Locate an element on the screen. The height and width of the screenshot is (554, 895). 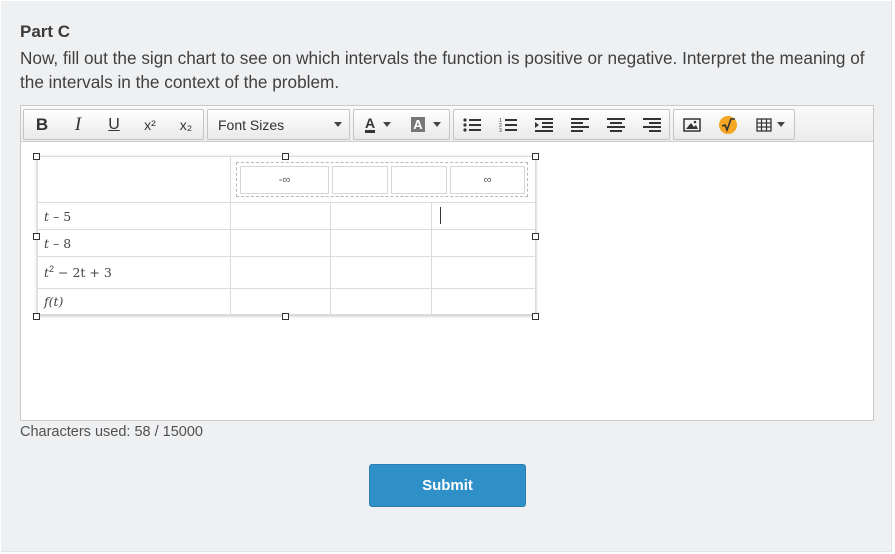
align-left-button is located at coordinates (580, 124).